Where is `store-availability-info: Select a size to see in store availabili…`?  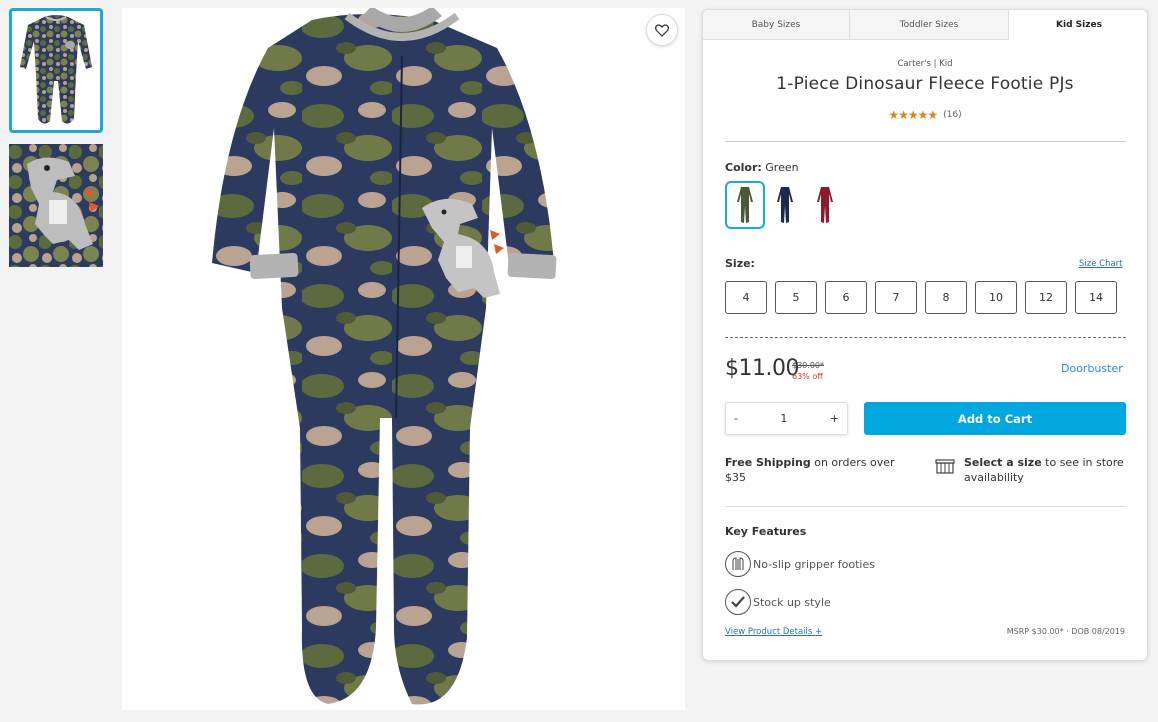
store-availability-info: Select a size to see in store availabili… is located at coordinates (1046, 470).